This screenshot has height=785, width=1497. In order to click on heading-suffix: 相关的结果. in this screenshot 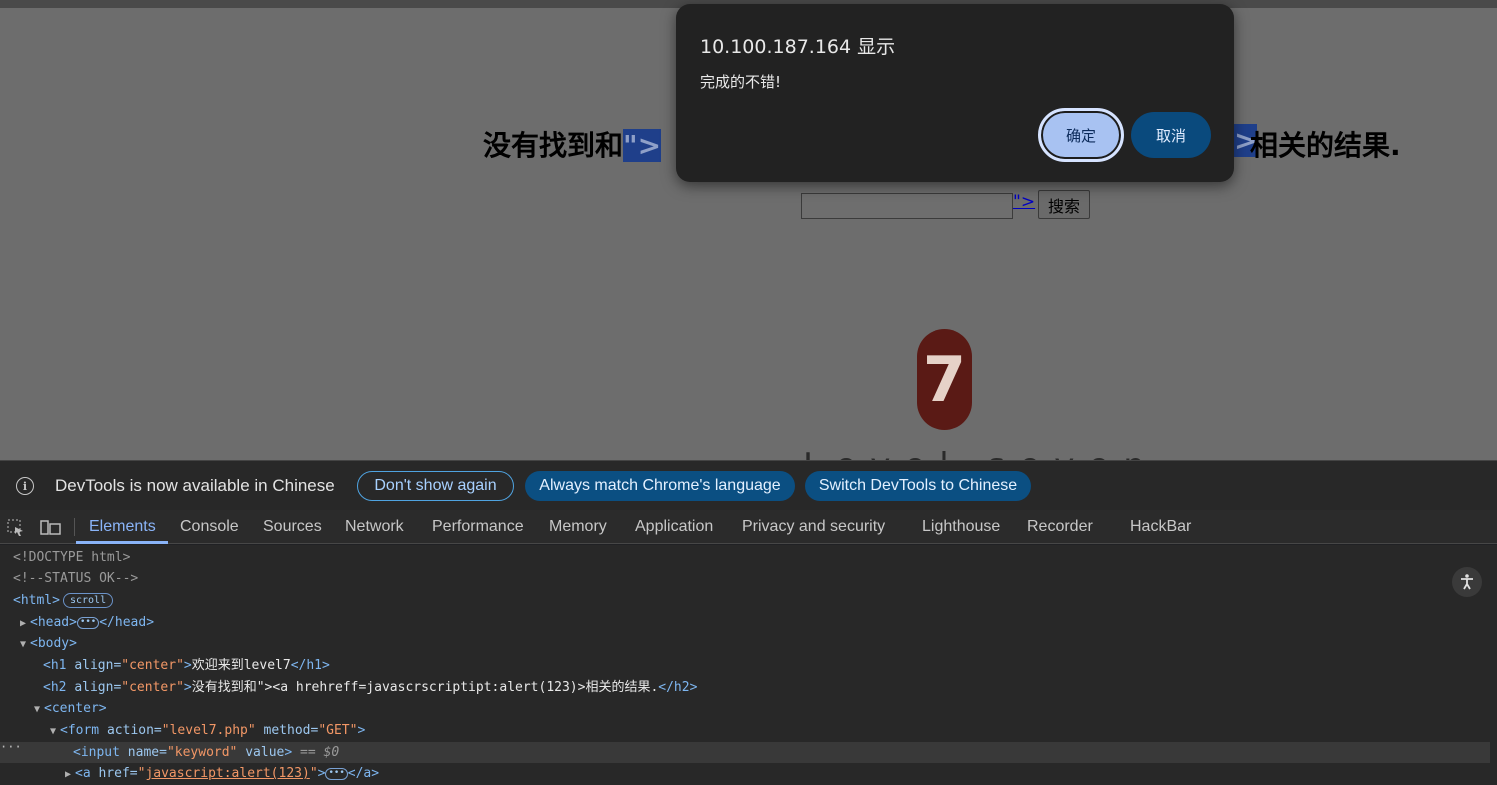, I will do `click(1325, 145)`.